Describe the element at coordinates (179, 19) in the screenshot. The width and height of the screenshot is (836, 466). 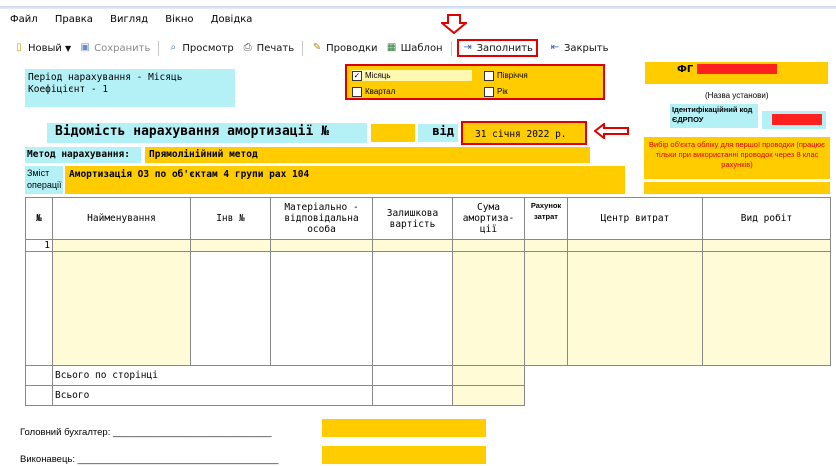
I see `menu-window: Вікно` at that location.